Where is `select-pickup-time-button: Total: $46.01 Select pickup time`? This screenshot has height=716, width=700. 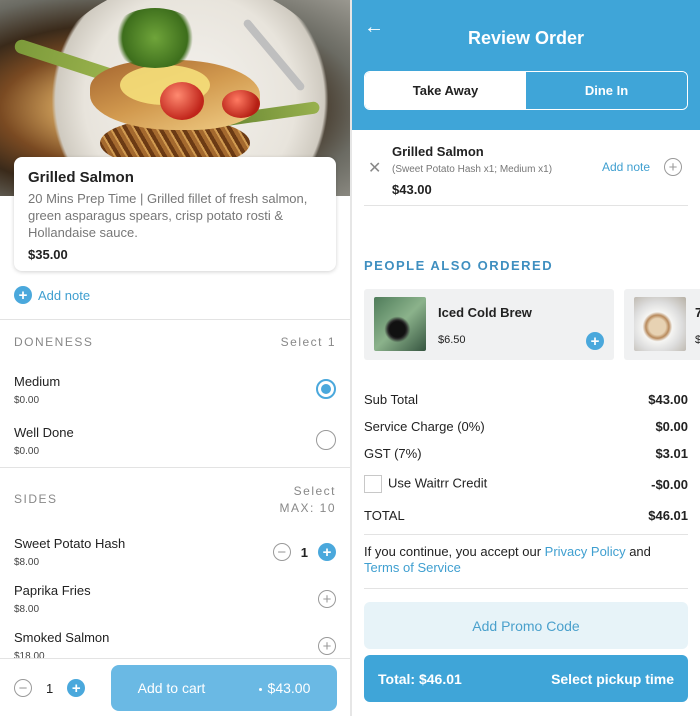 select-pickup-time-button: Total: $46.01 Select pickup time is located at coordinates (526, 678).